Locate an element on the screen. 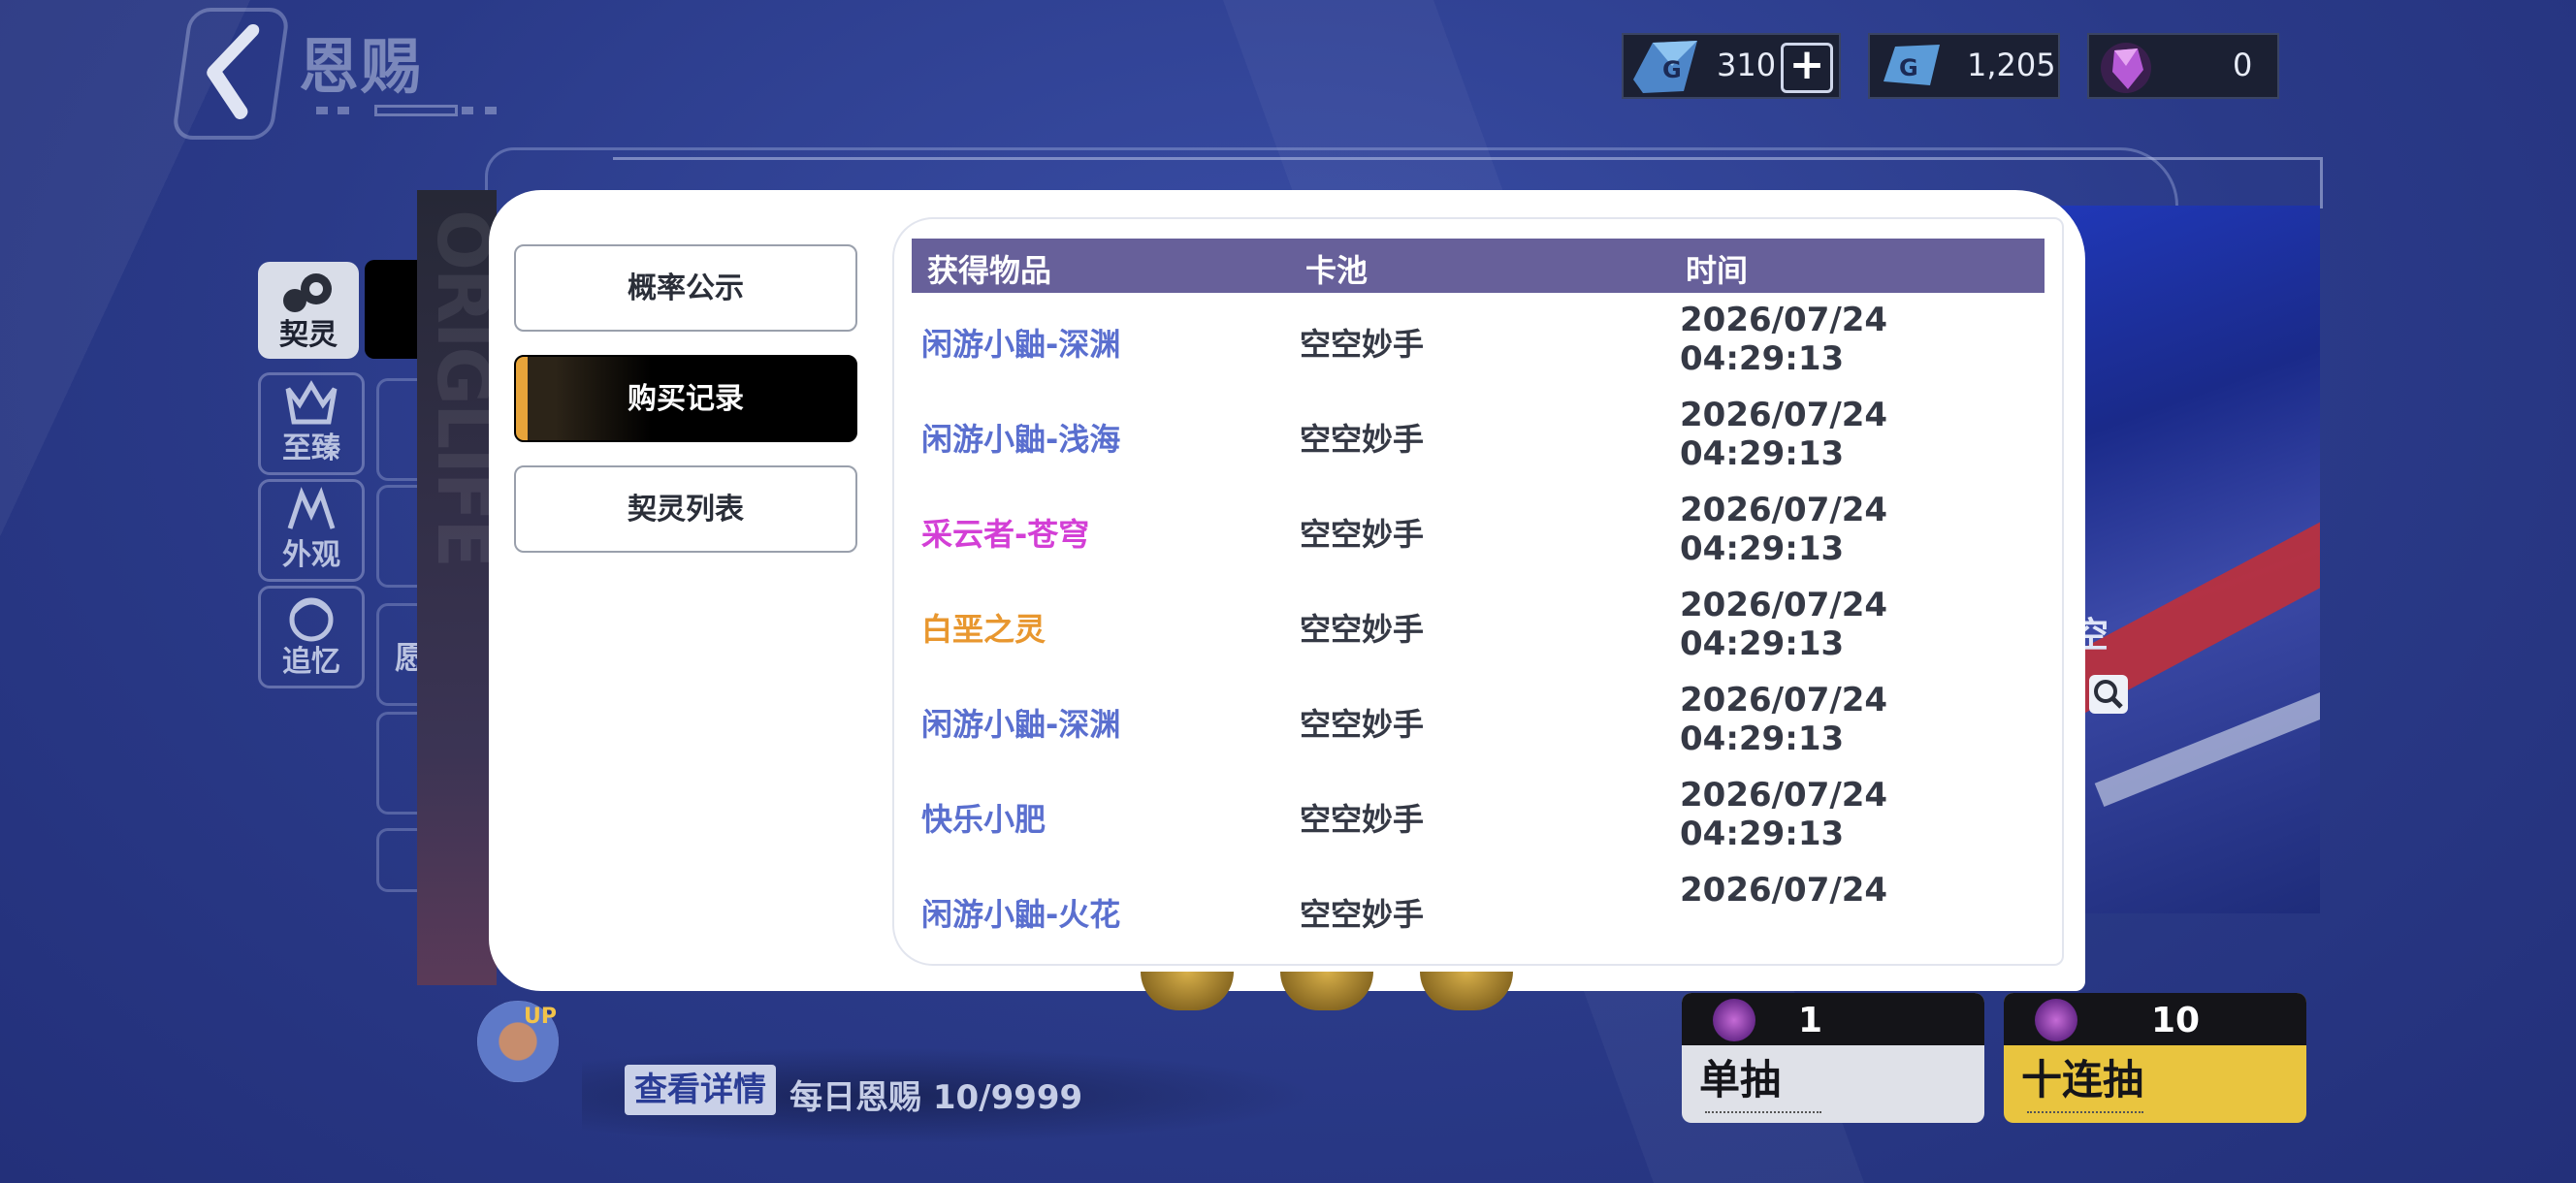 The height and width of the screenshot is (1183, 2576). header-pool: 卡池 is located at coordinates (1336, 270).